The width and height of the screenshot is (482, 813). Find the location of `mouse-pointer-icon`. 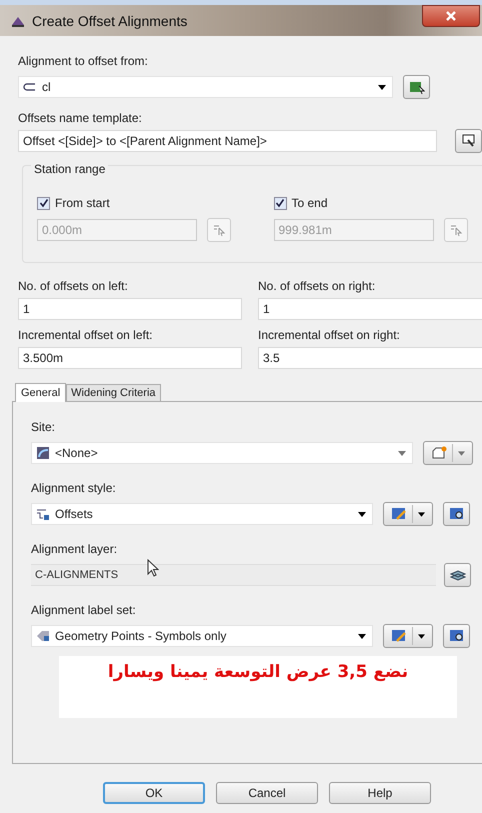

mouse-pointer-icon is located at coordinates (153, 568).